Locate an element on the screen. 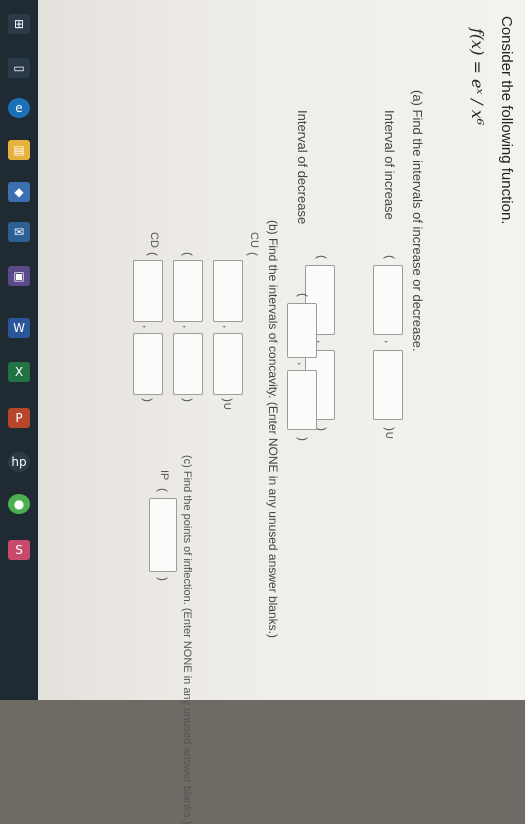 The height and width of the screenshot is (824, 525). chrome-icon: ● is located at coordinates (19, 504).